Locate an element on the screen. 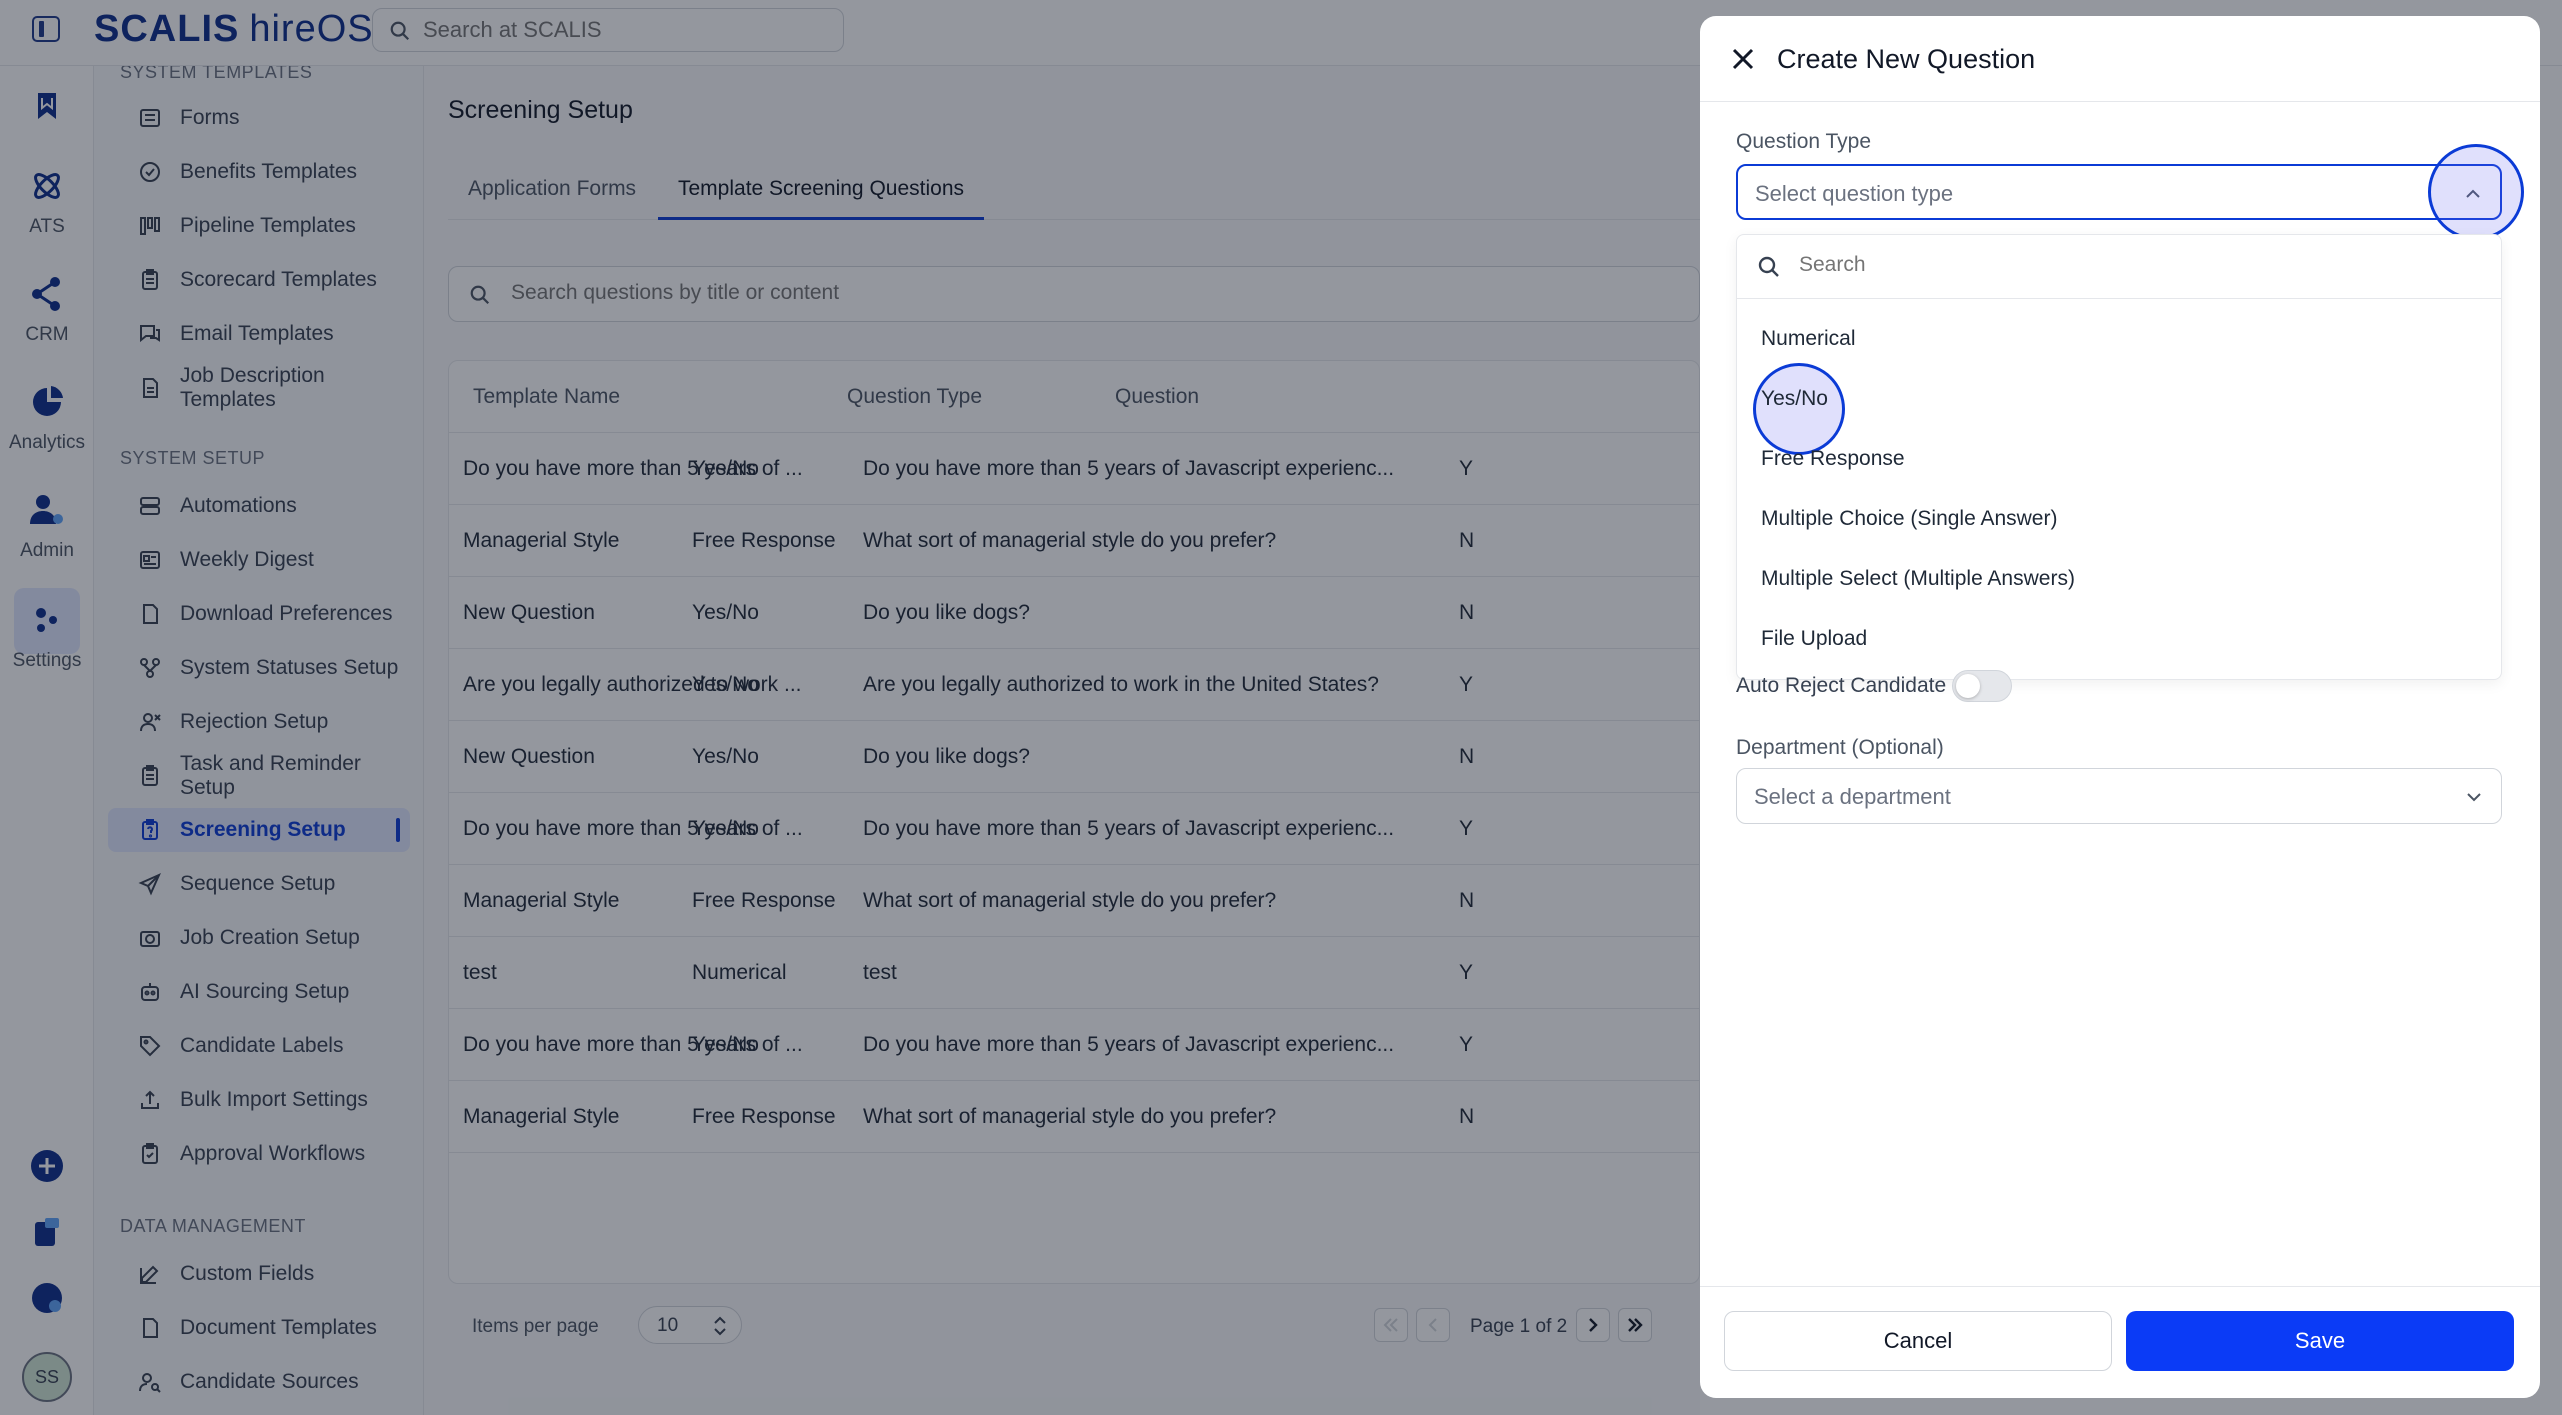 This screenshot has height=1415, width=2562. modal-footer: Cancel Save is located at coordinates (2120, 1342).